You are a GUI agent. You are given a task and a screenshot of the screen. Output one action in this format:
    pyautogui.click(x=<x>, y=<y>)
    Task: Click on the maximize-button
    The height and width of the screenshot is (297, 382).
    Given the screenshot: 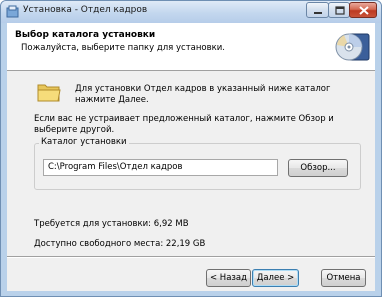 What is the action you would take?
    pyautogui.click(x=339, y=10)
    